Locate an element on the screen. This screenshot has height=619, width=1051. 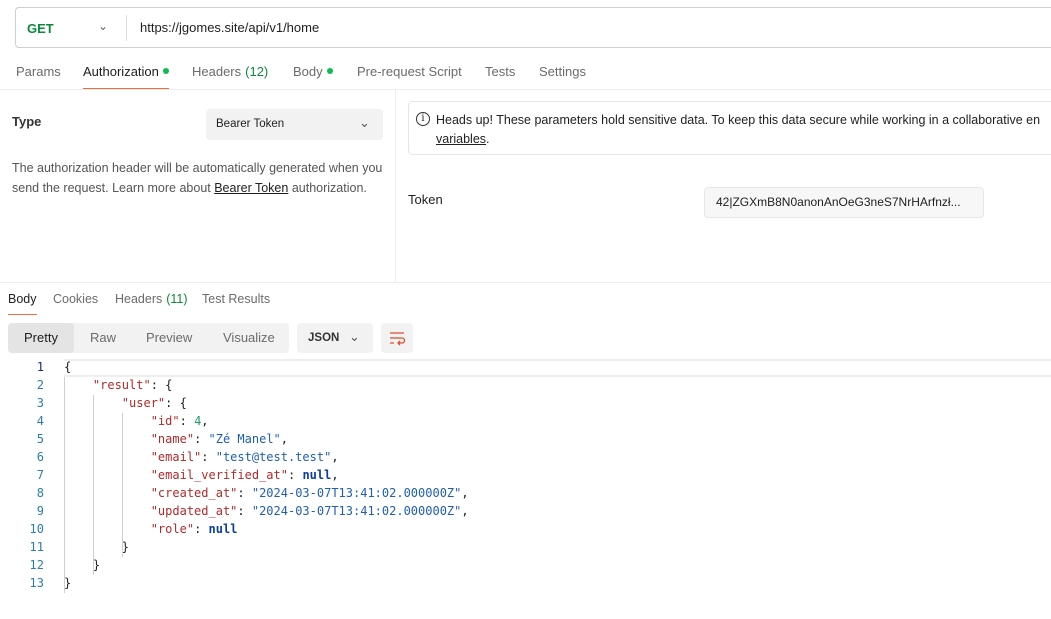
code-token: "email_verified_at" is located at coordinates (219, 475).